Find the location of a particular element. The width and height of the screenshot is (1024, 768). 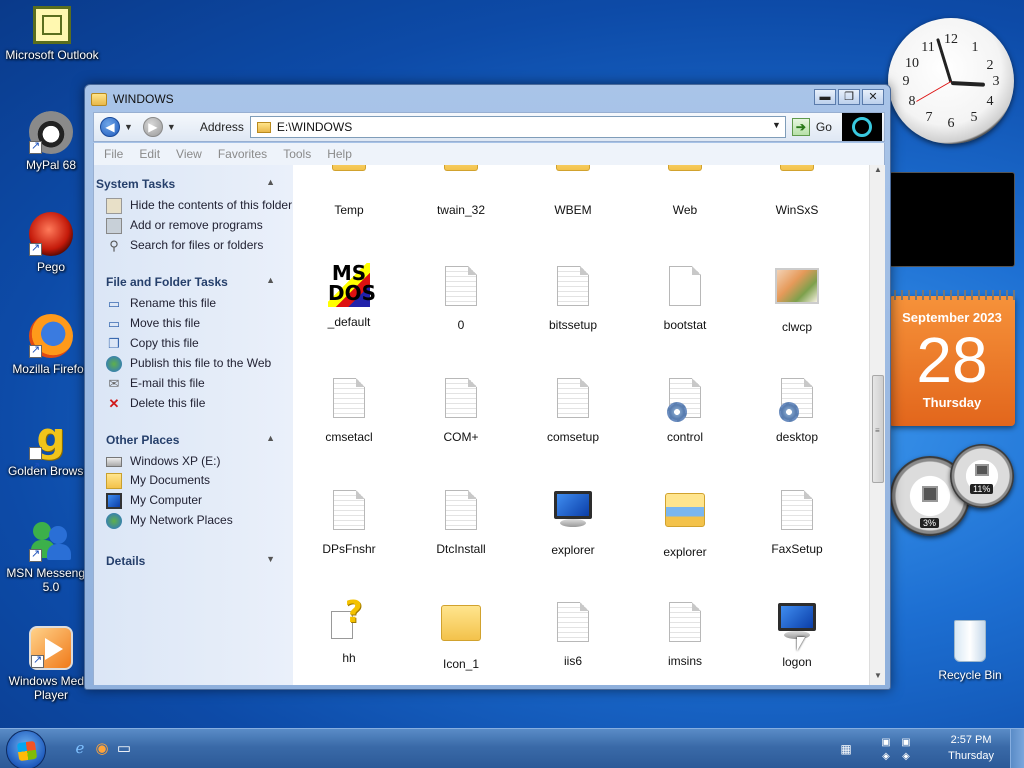

details-header: Details ▼ is located at coordinates (193, 561).